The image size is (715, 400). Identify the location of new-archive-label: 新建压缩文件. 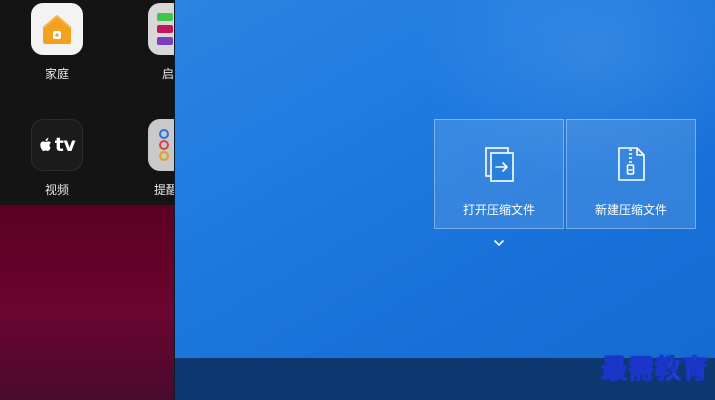
(630, 210).